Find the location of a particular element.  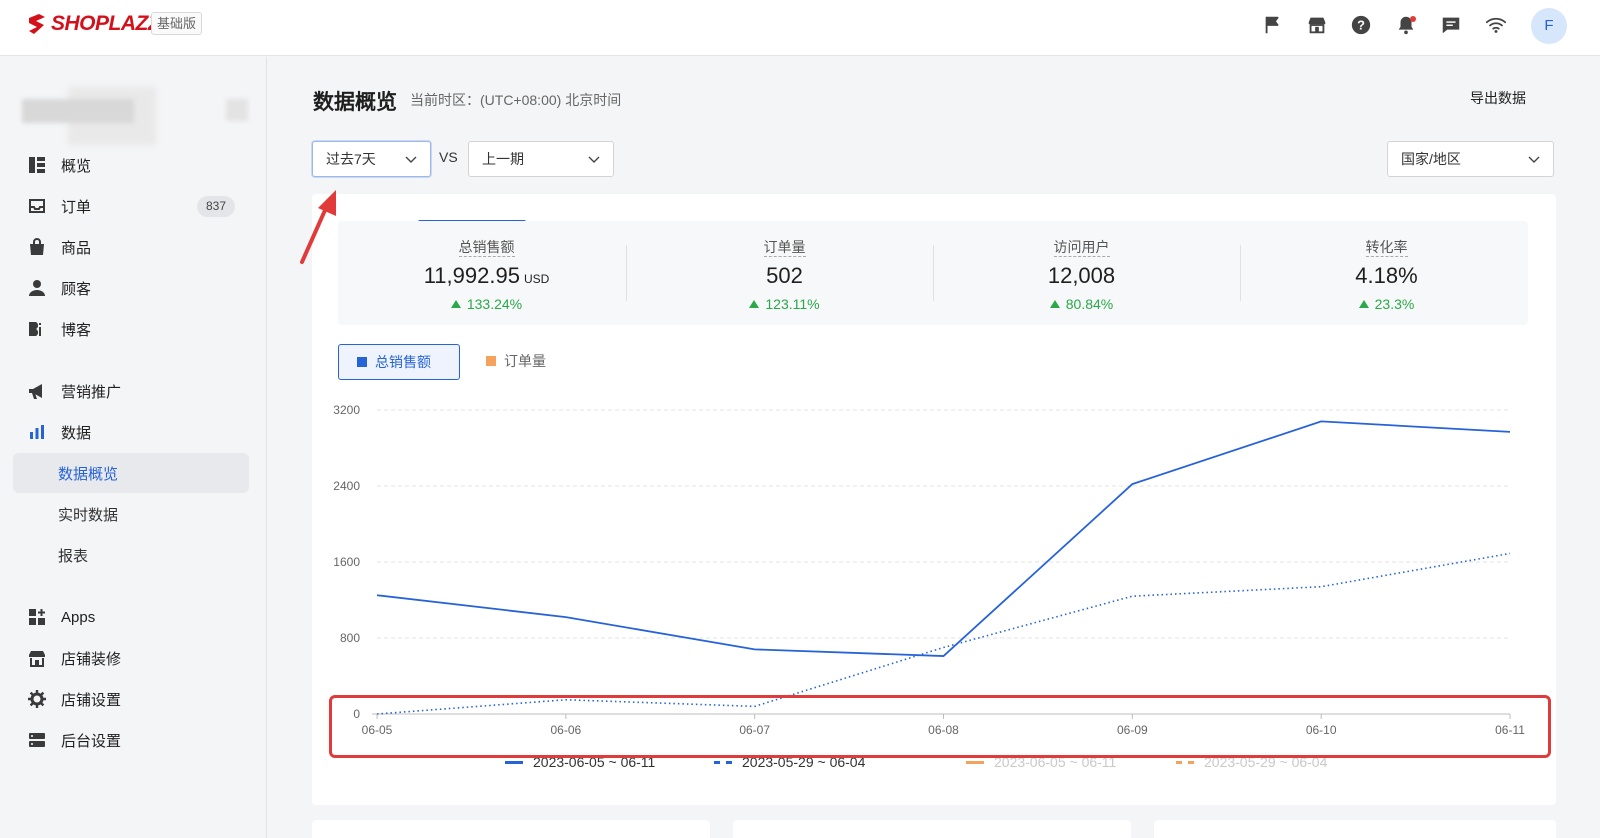

region-select: 国家/地区 is located at coordinates (1470, 159).